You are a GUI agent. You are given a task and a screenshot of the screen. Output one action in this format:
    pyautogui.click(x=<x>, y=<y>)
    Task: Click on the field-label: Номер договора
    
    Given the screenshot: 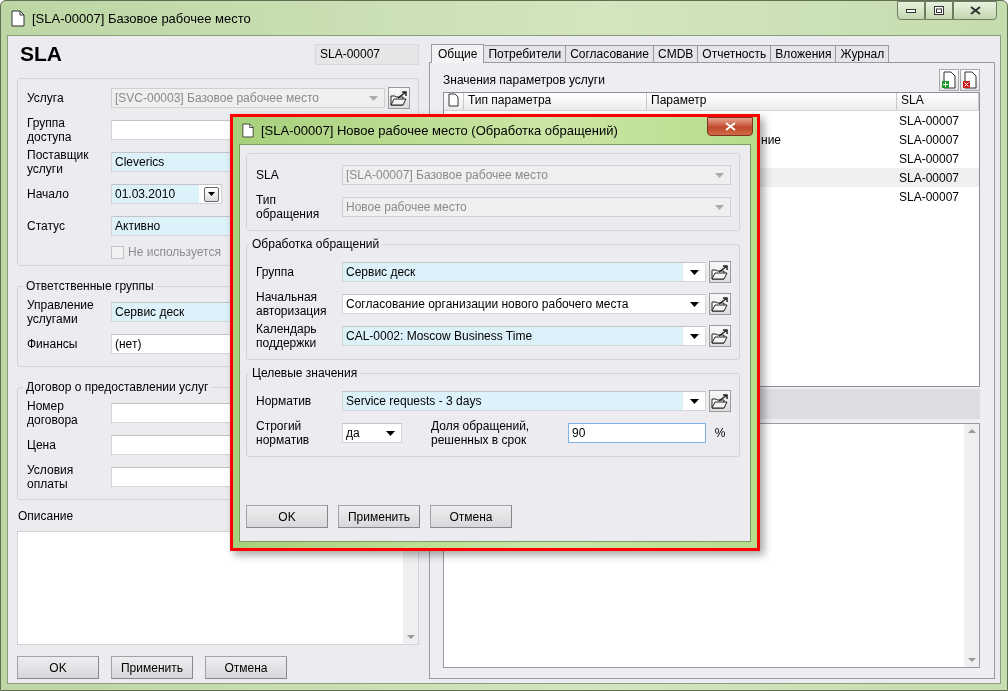 What is the action you would take?
    pyautogui.click(x=53, y=413)
    